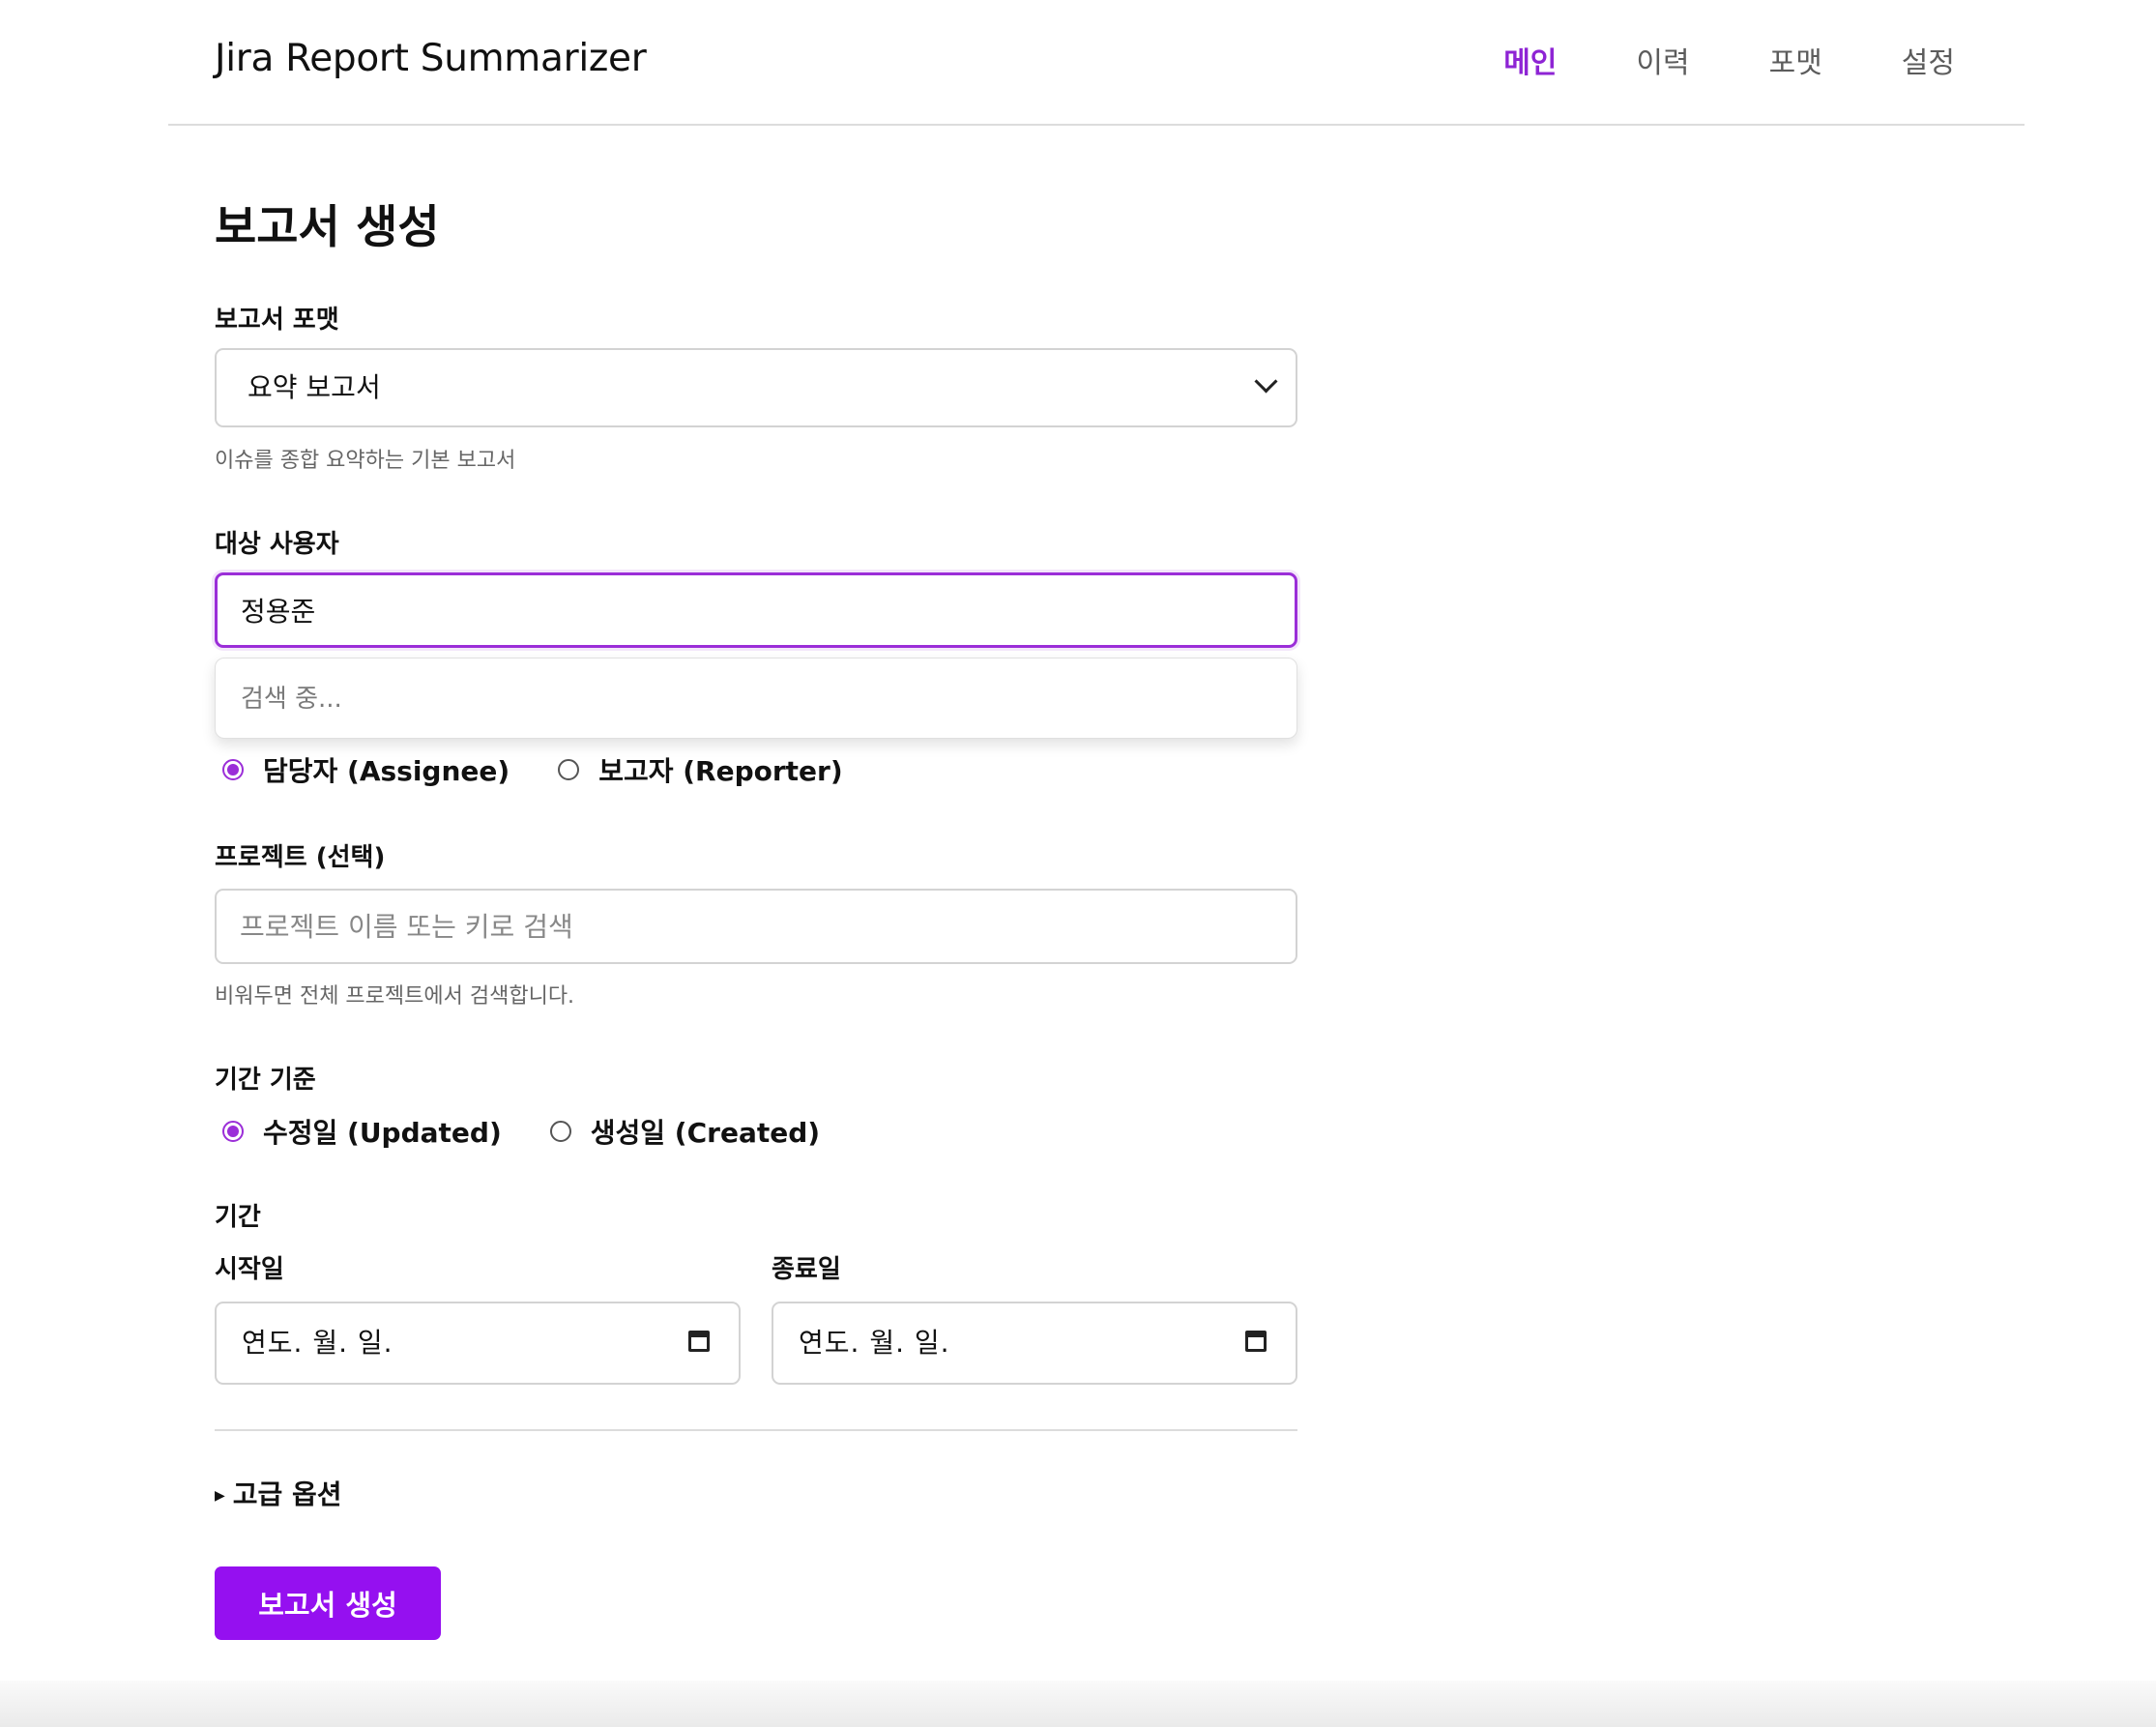 This screenshot has height=1727, width=2156. I want to click on radio-reporter: 보고자 (Reporter), so click(700, 769).